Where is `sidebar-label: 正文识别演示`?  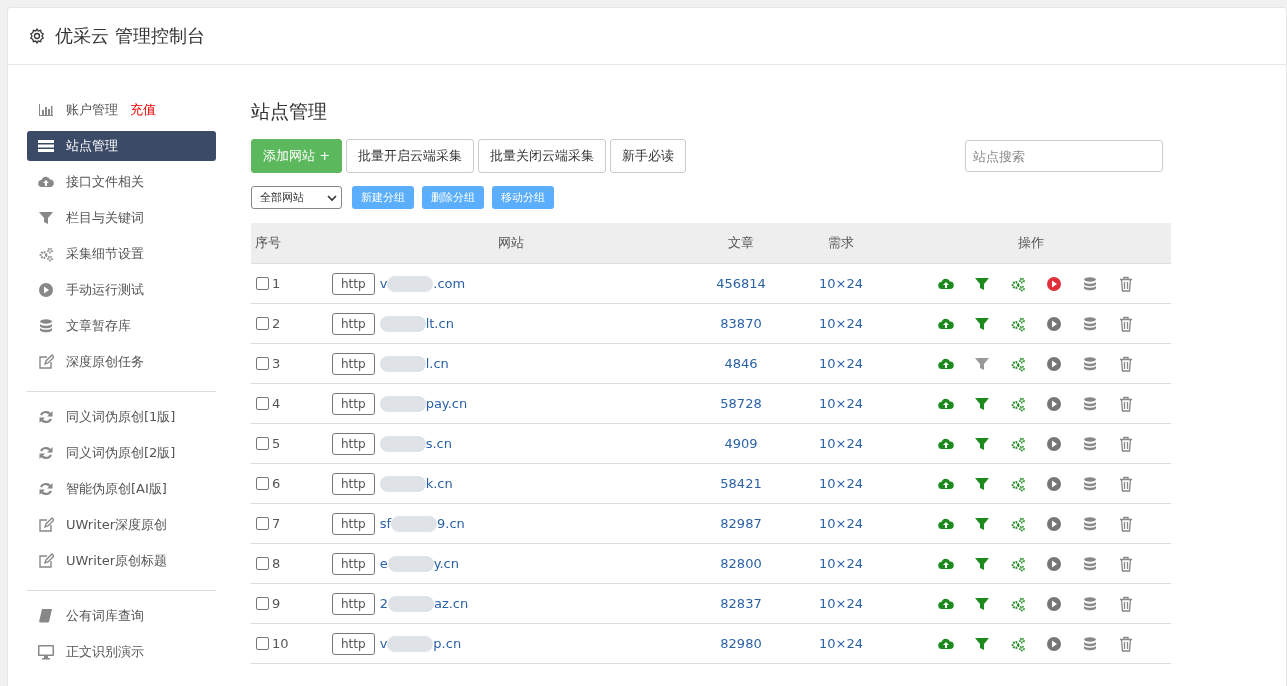
sidebar-label: 正文识别演示 is located at coordinates (105, 652).